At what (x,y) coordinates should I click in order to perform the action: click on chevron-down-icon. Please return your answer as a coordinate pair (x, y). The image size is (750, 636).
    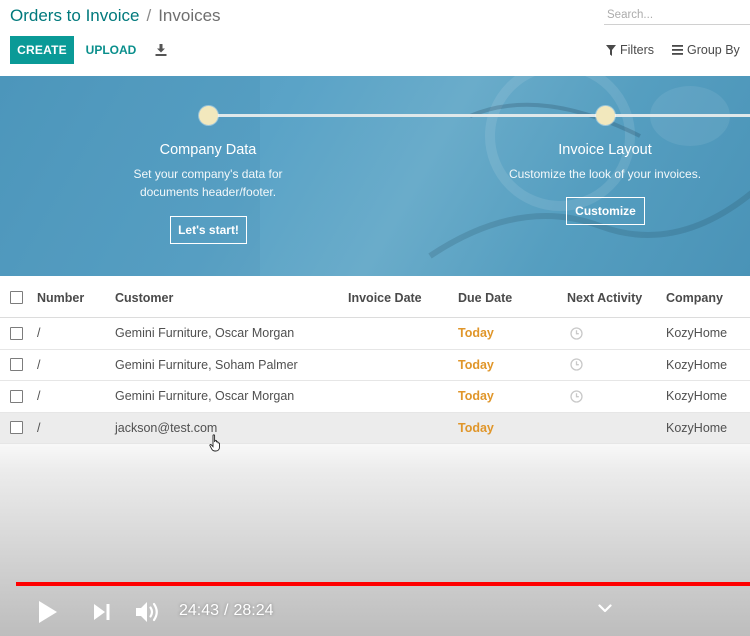
    Looking at the image, I should click on (605, 607).